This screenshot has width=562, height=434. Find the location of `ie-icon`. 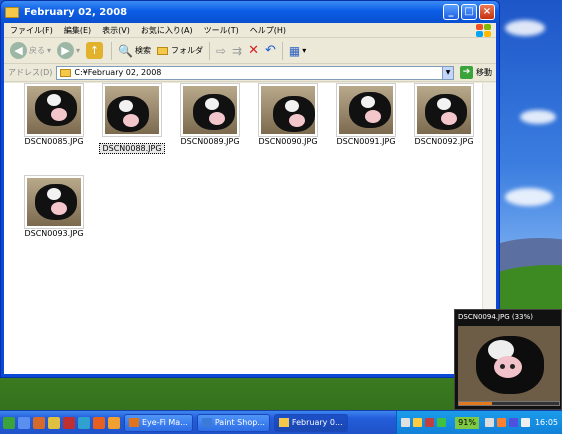

ie-icon is located at coordinates (24, 422).